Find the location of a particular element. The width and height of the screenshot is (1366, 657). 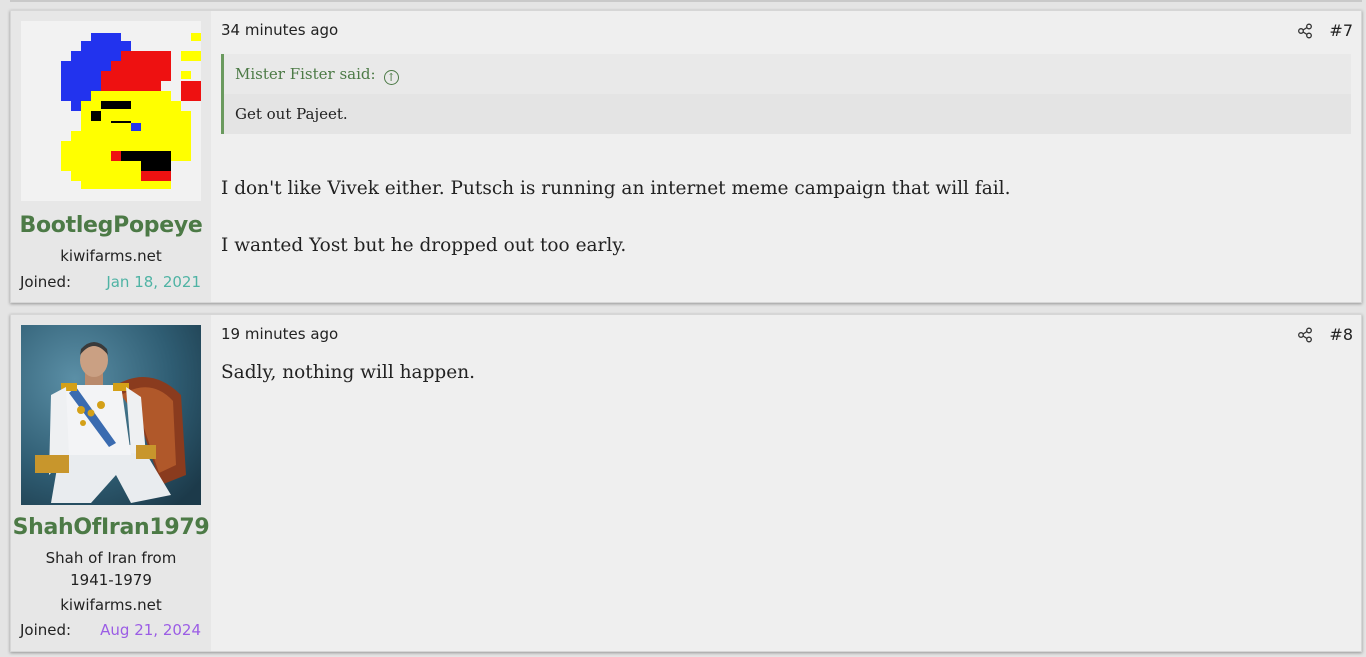

user-title-line-1: Shah of Iran from is located at coordinates (111, 558).